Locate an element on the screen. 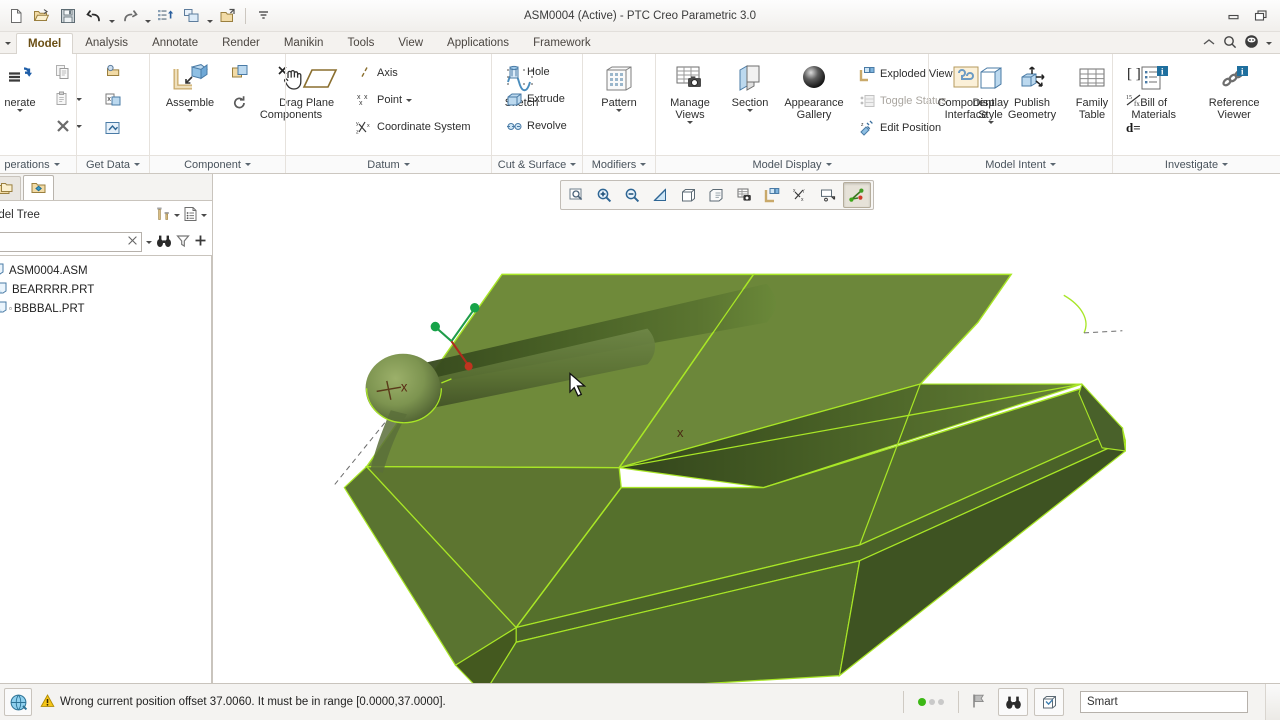 Image resolution: width=1280 pixels, height=720 pixels. tab-annotate: Annotate is located at coordinates (175, 42).